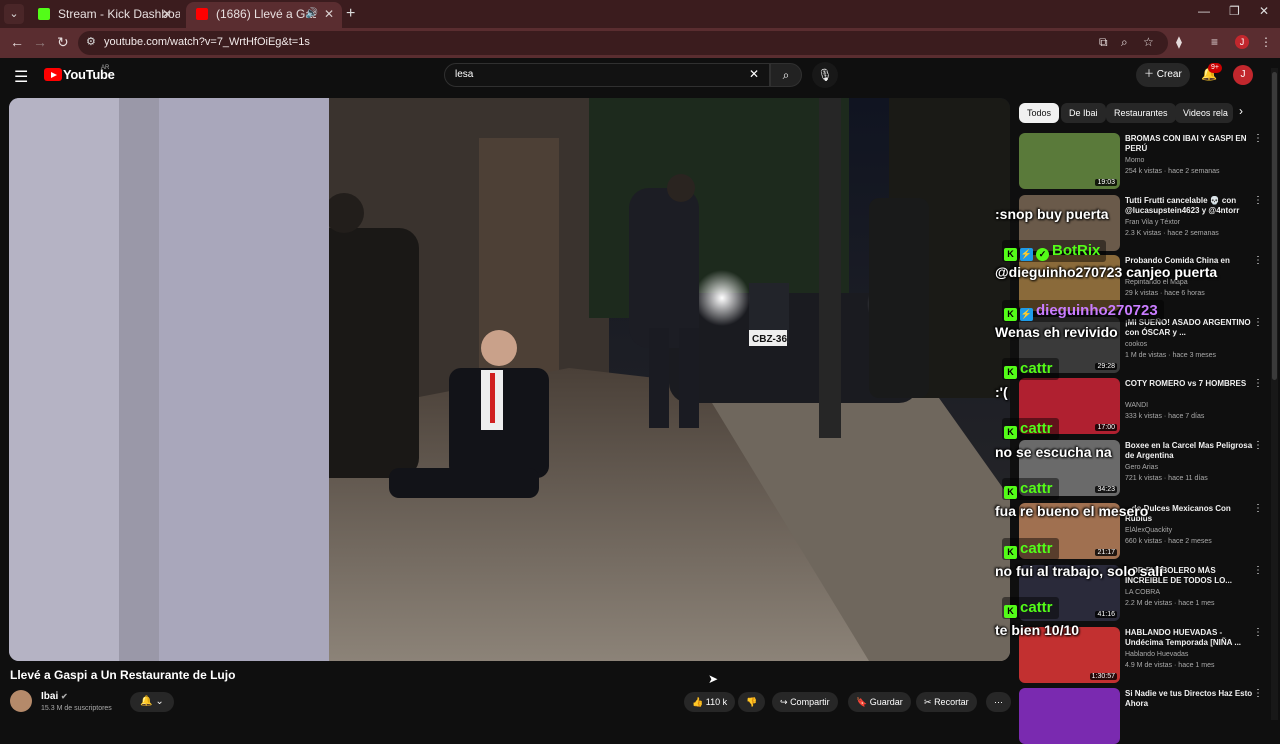 This screenshot has width=1280, height=744. Describe the element at coordinates (1039, 113) in the screenshot. I see `chip-todos: Todos` at that location.